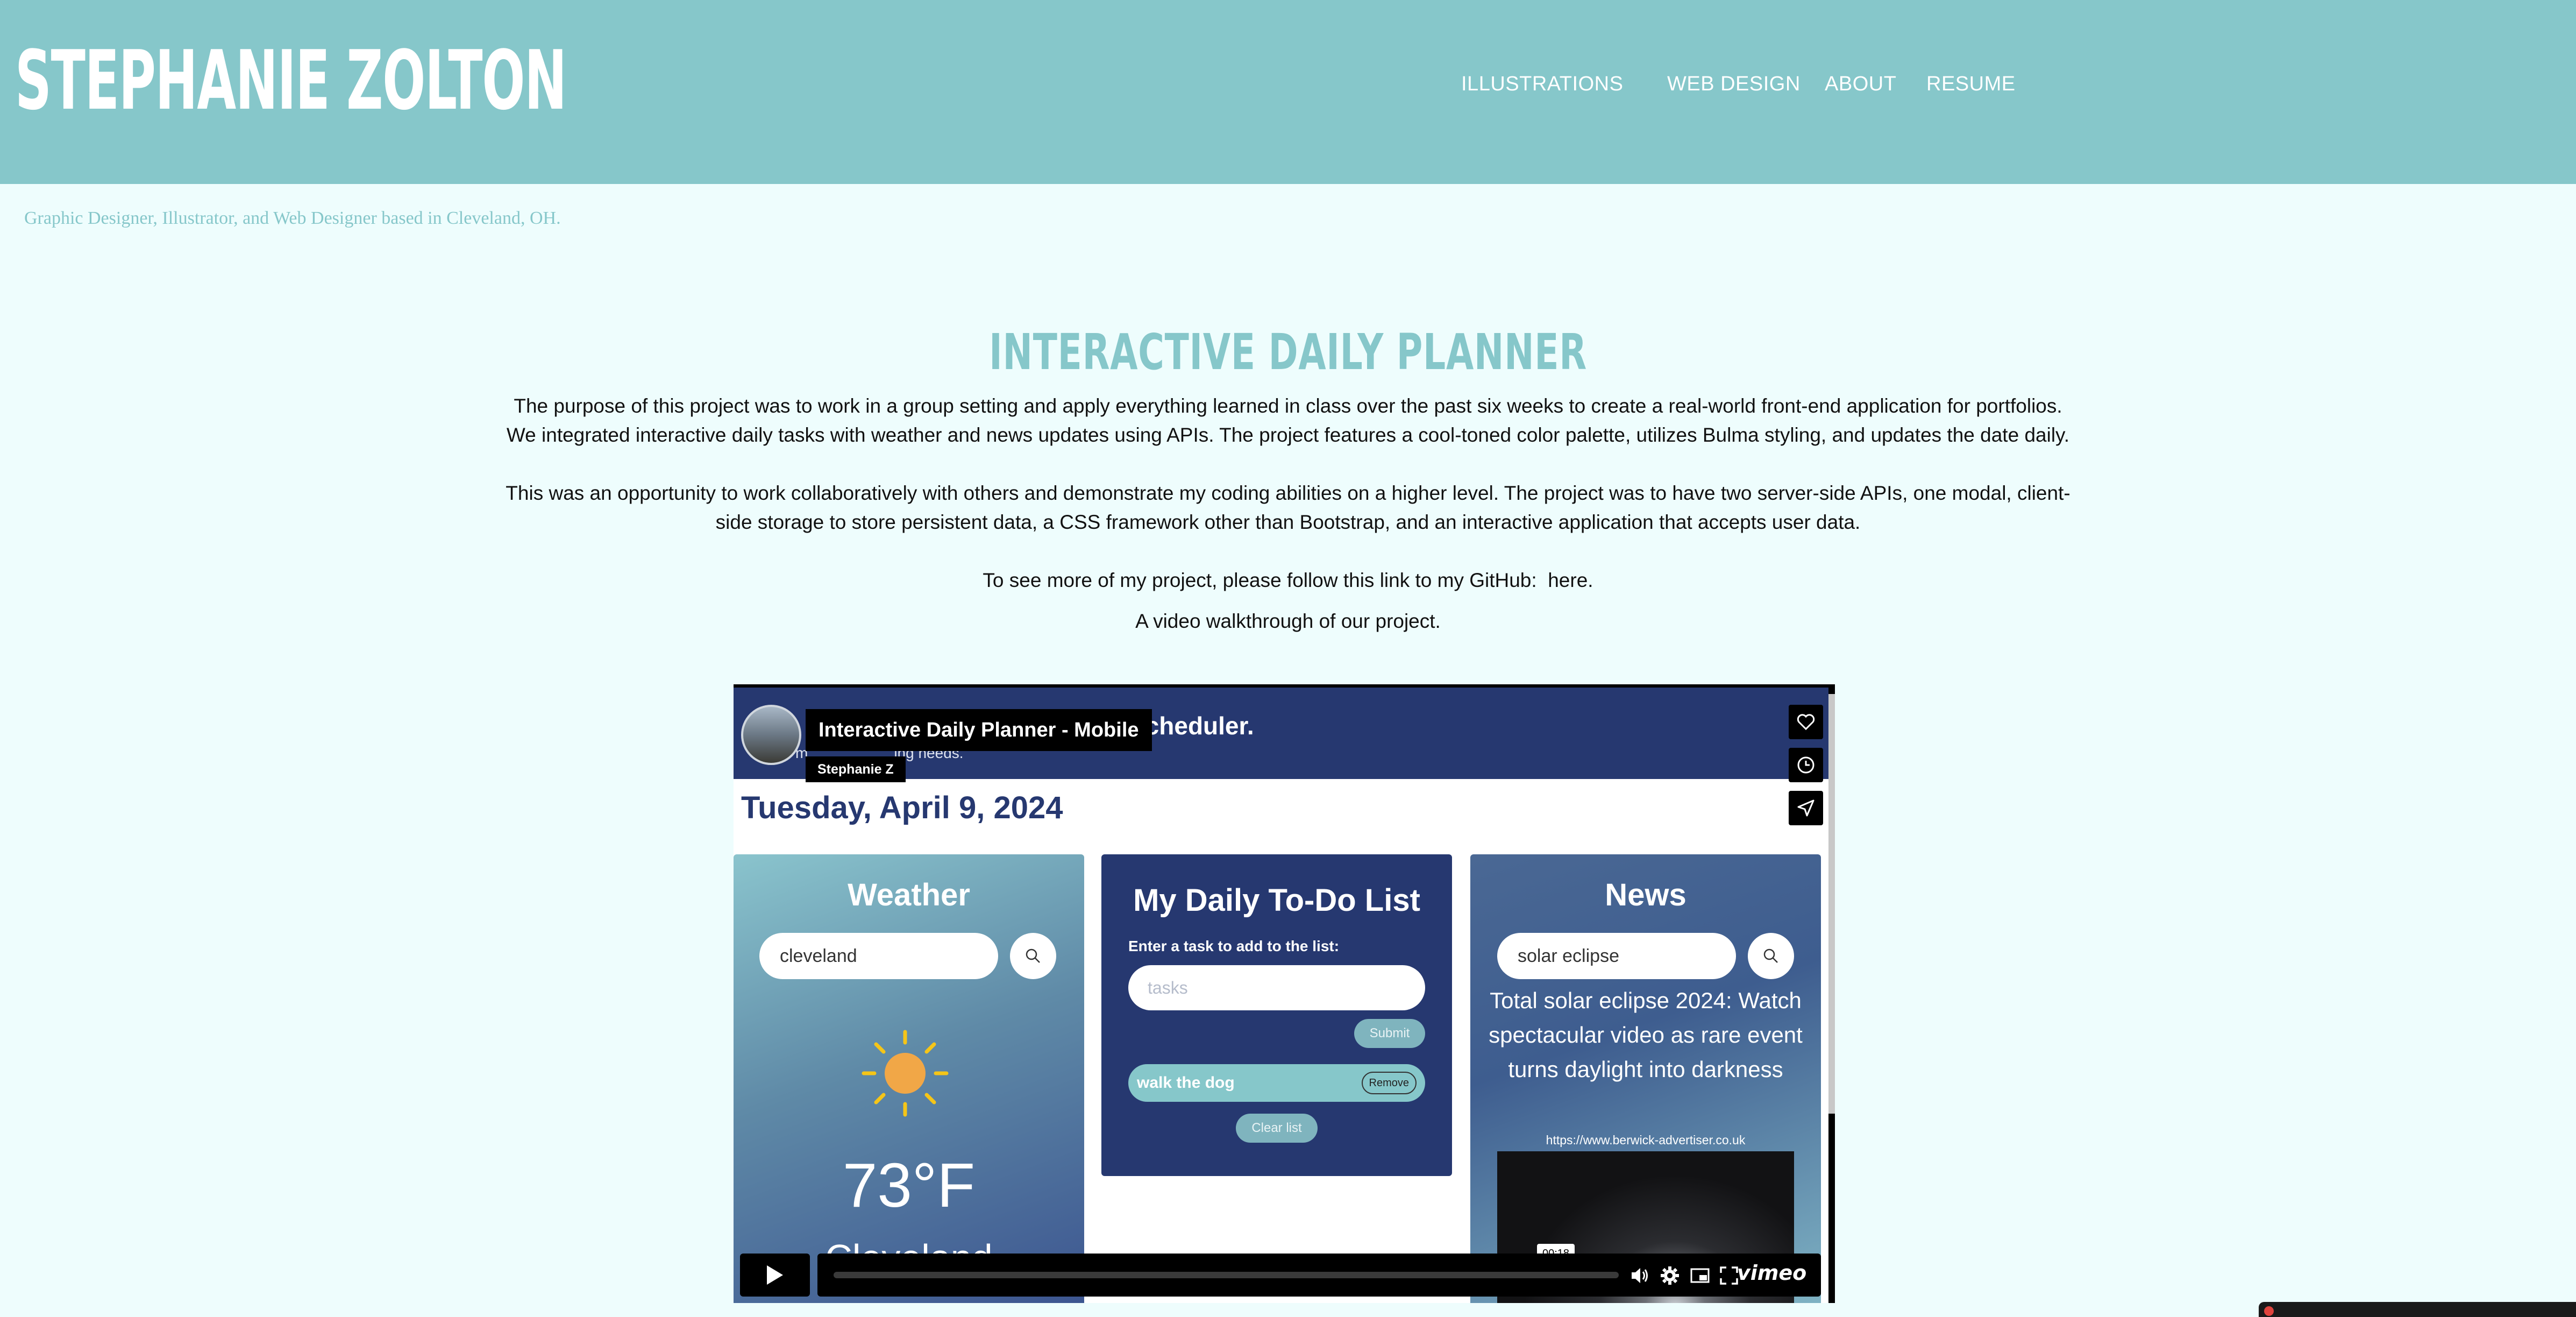  What do you see at coordinates (856, 769) in the screenshot?
I see `video-author: Stephanie Z` at bounding box center [856, 769].